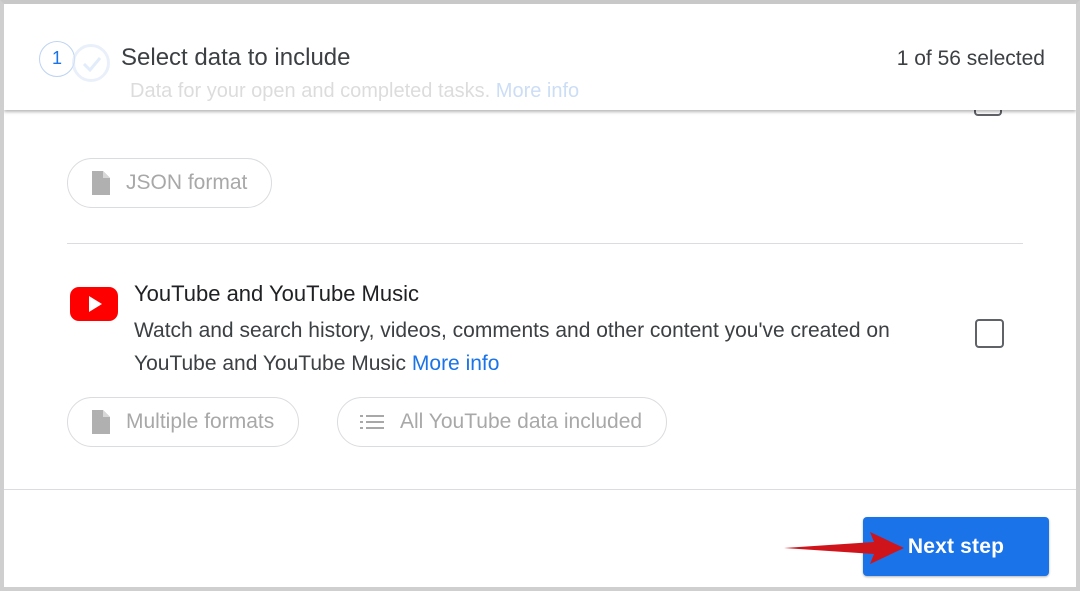  What do you see at coordinates (94, 304) in the screenshot?
I see `youtube-icon` at bounding box center [94, 304].